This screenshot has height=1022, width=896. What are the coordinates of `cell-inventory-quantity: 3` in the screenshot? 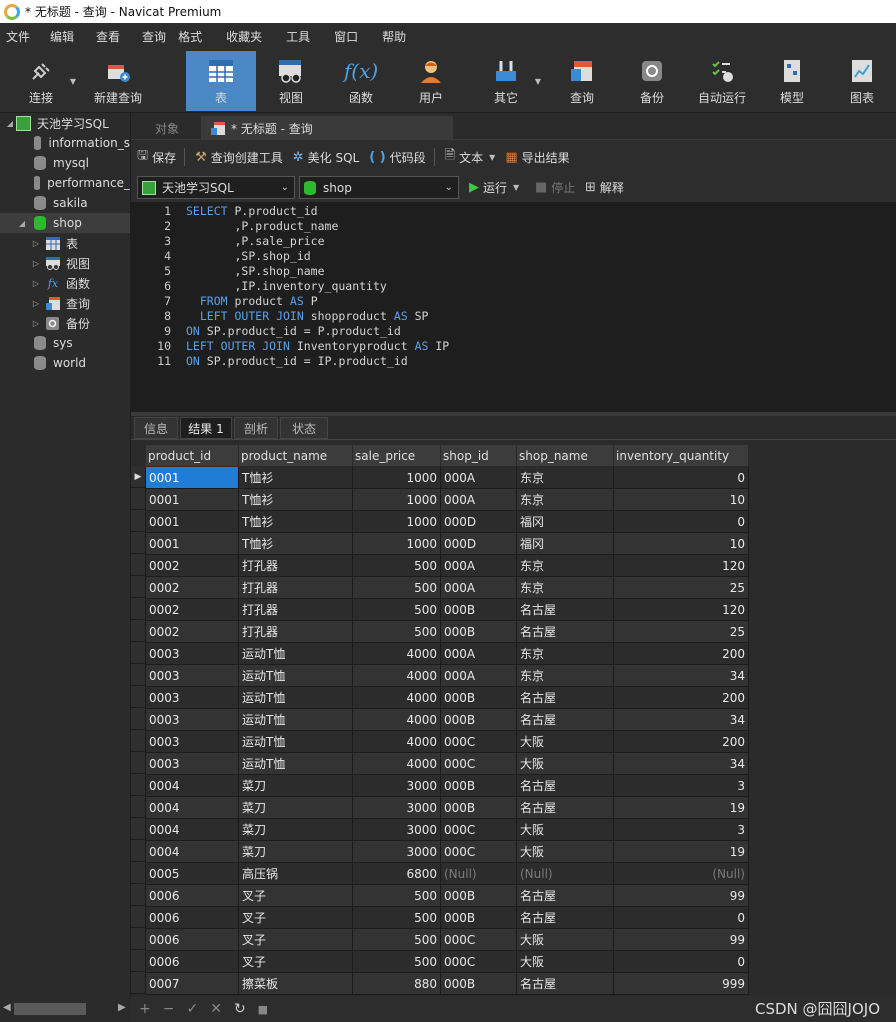 It's located at (681, 785).